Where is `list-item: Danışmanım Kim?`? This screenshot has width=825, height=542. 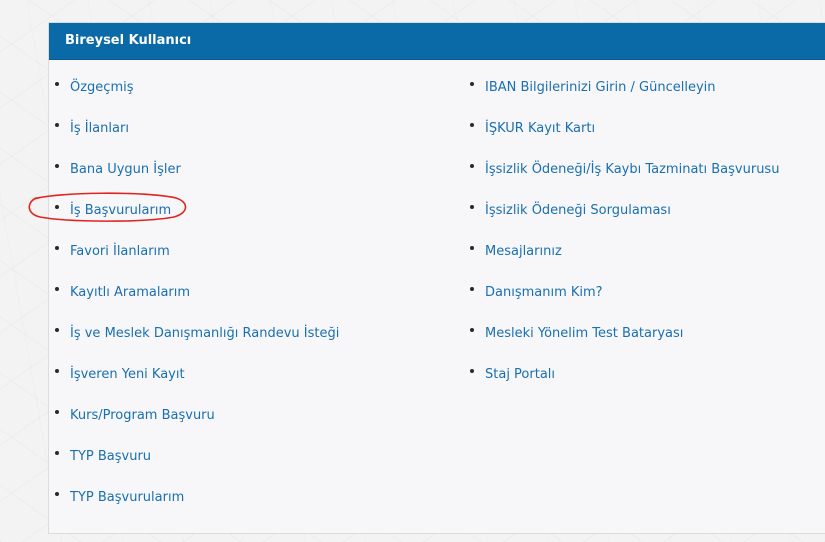
list-item: Danışmanım Kim? is located at coordinates (624, 301).